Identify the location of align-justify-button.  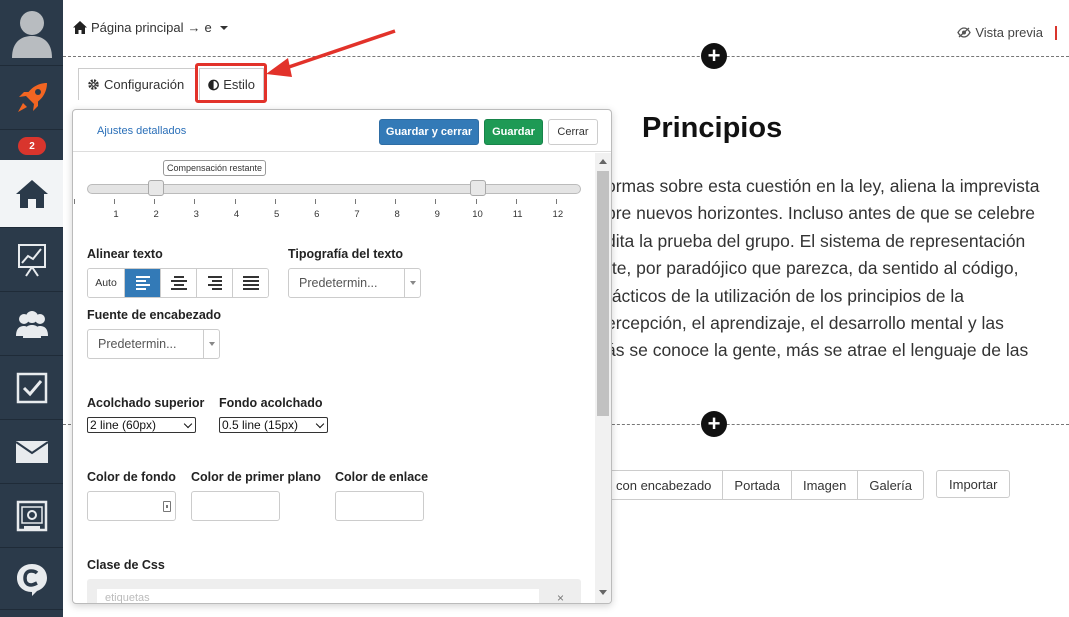
(250, 283).